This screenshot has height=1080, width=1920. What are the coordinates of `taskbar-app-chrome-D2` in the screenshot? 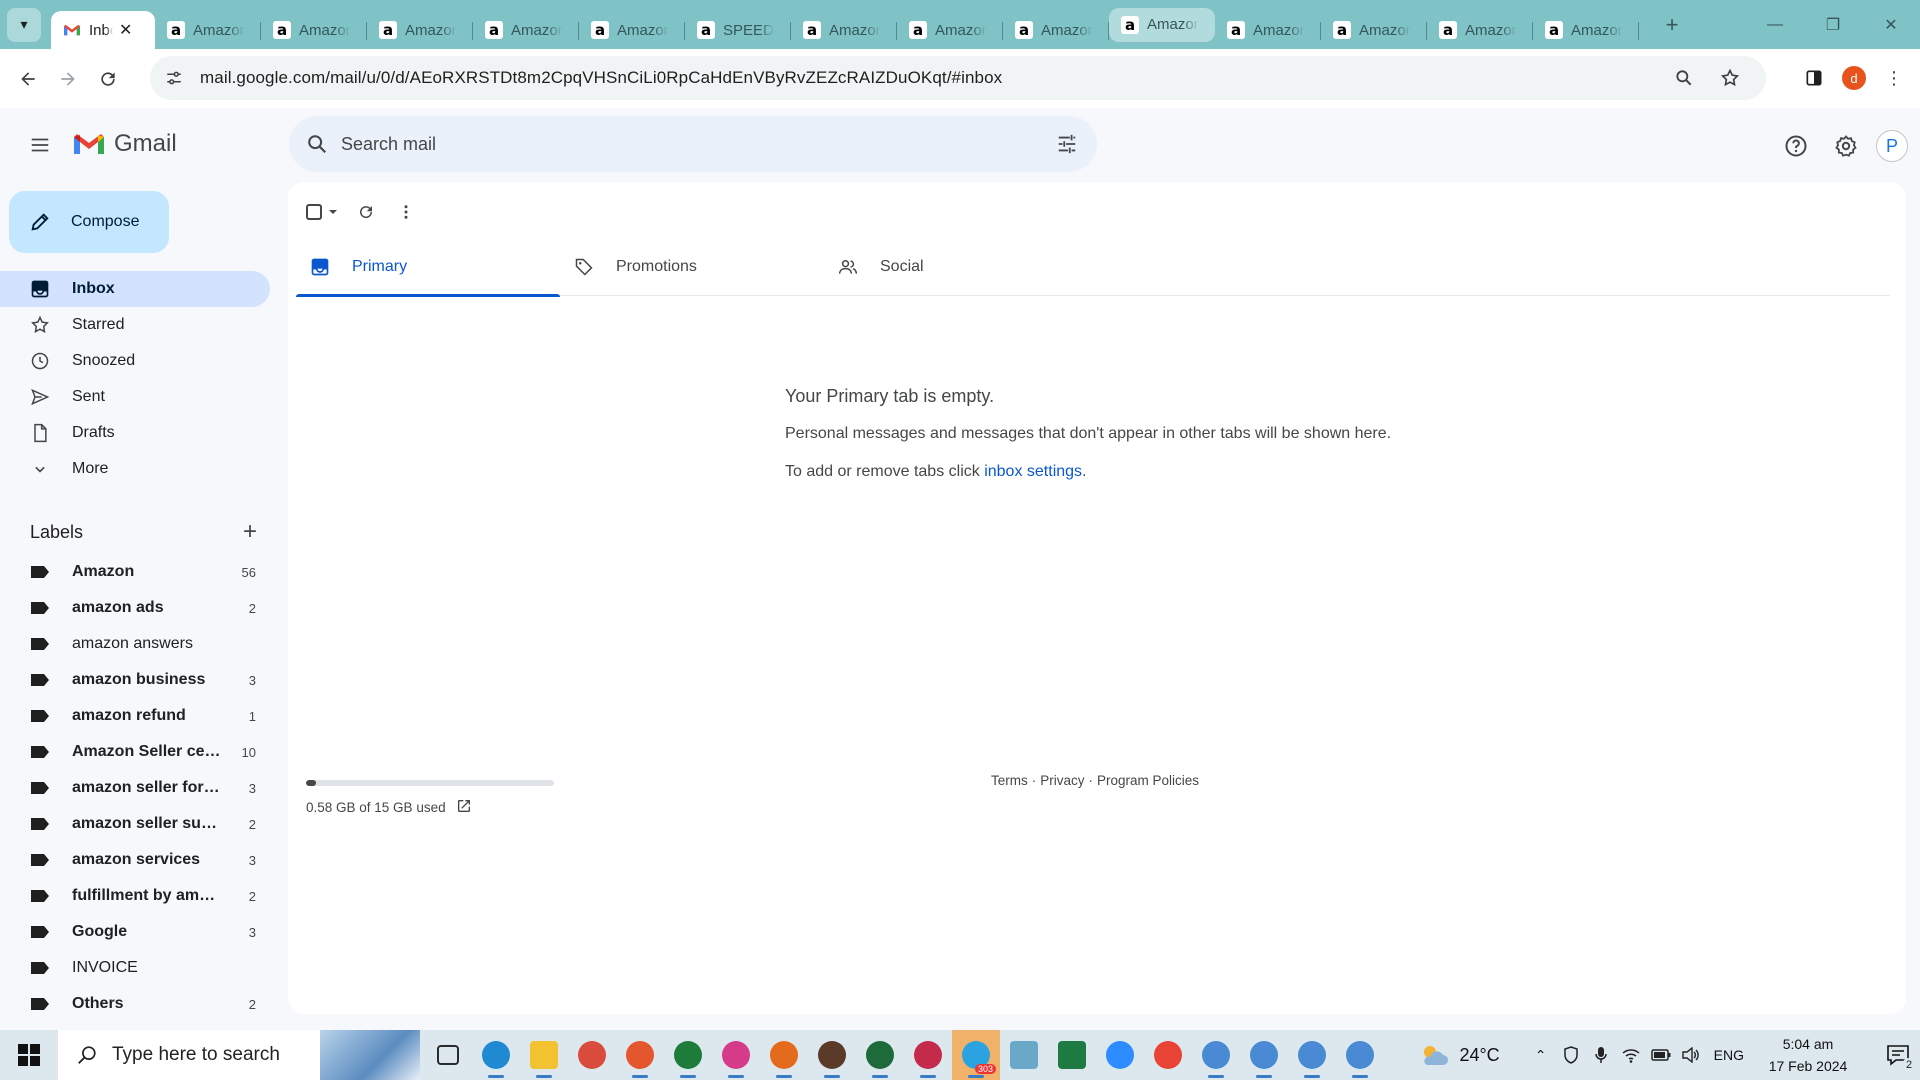 It's located at (880, 1055).